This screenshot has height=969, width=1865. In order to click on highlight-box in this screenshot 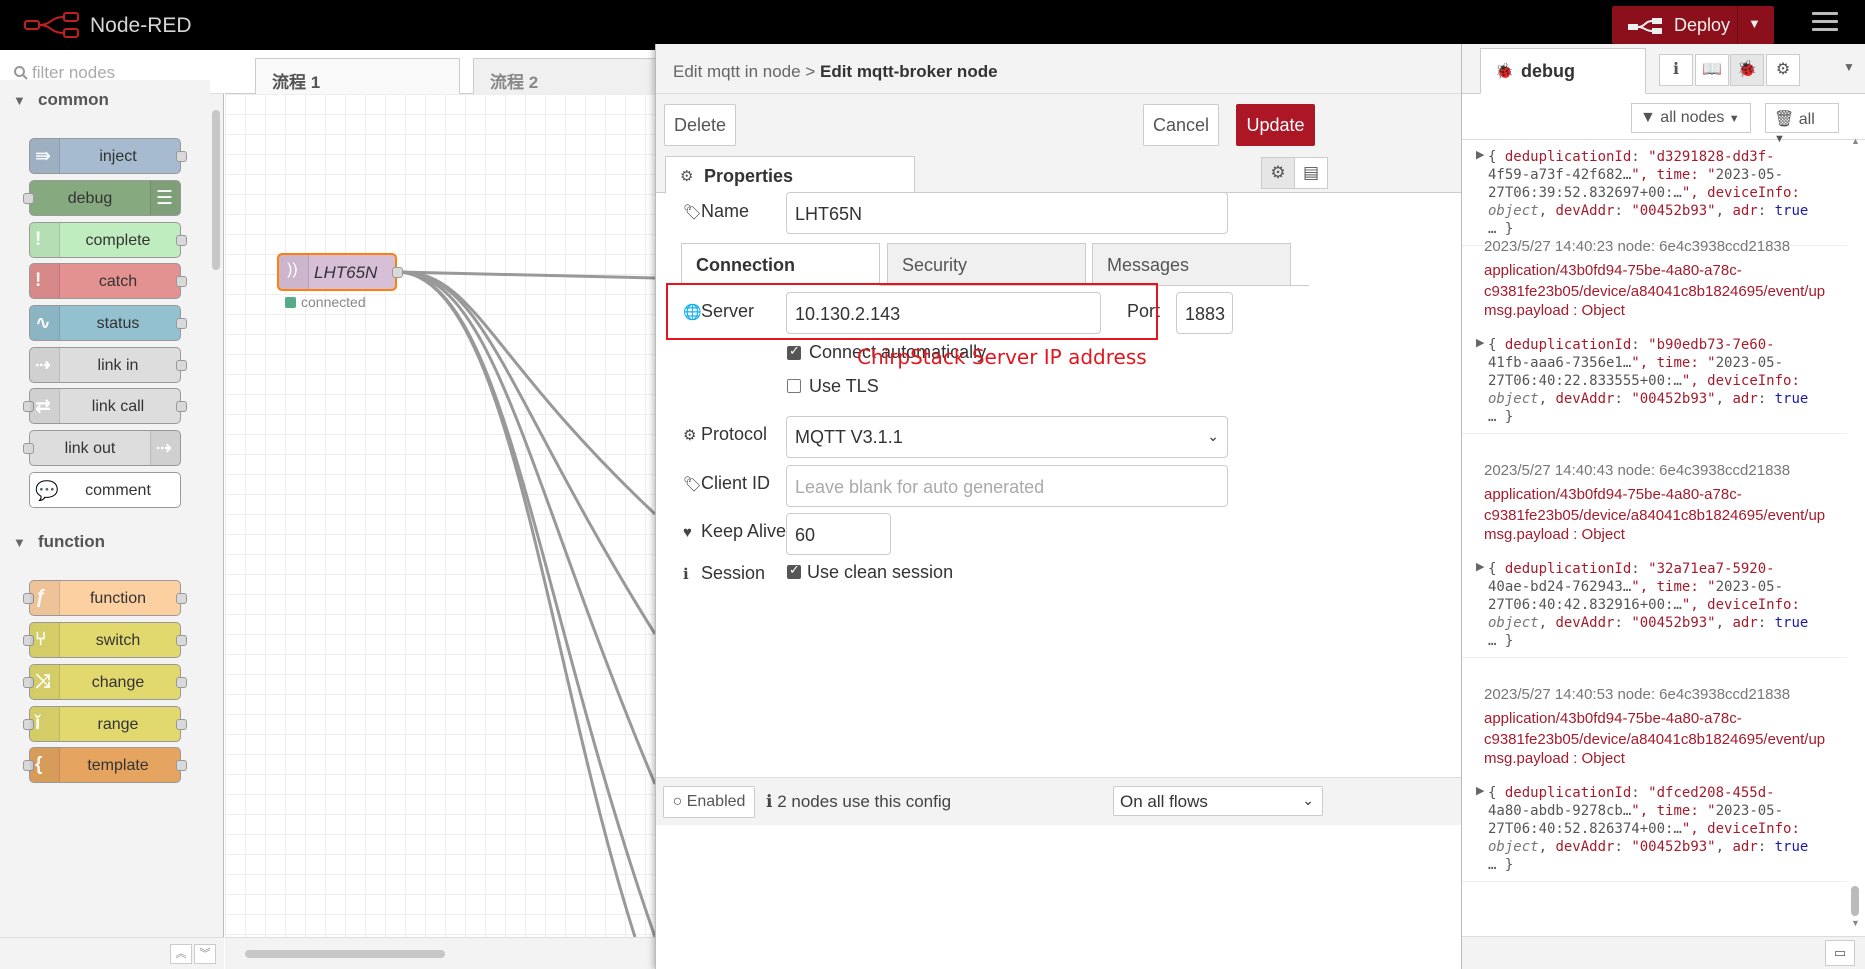, I will do `click(912, 311)`.